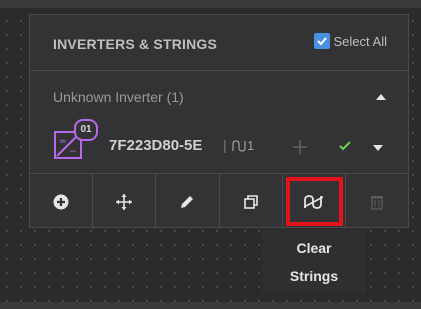 The image size is (421, 309). I want to click on tooltip-line-2: Strings, so click(314, 276).